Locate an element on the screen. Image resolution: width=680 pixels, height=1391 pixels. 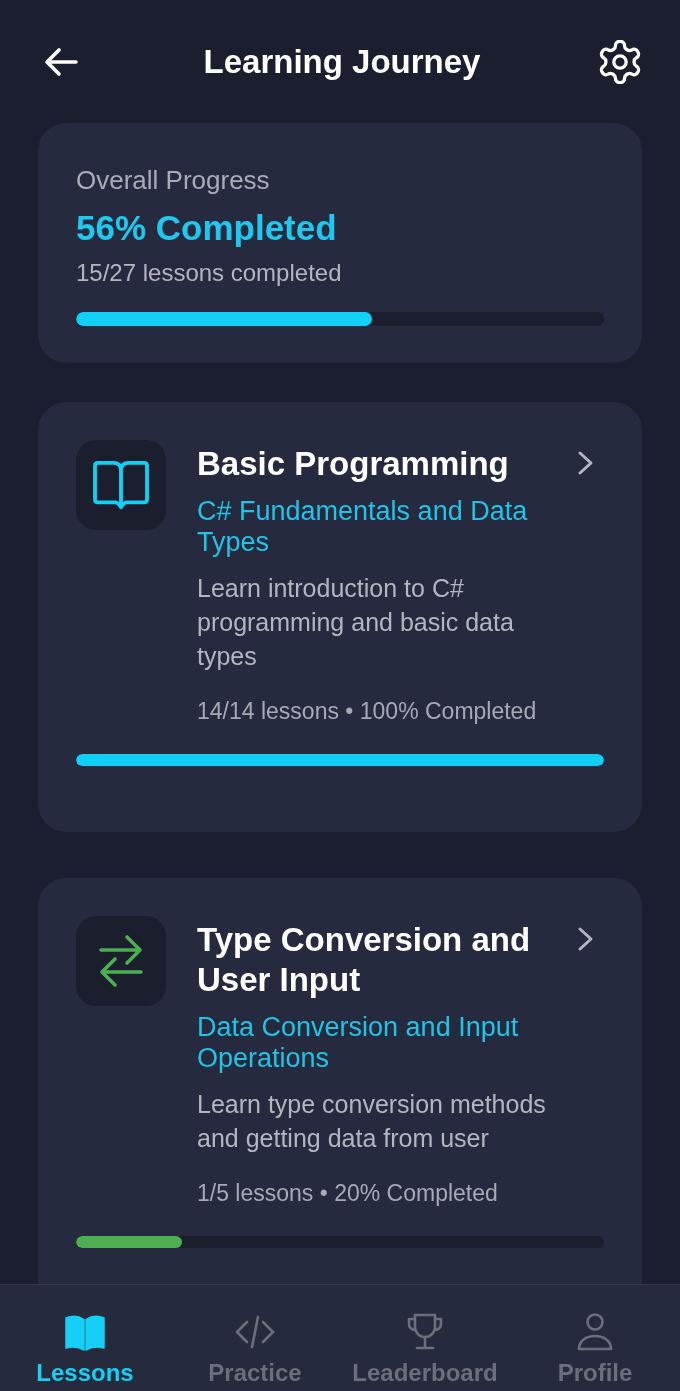
course-title: Type Conversion and User Input is located at coordinates (364, 960).